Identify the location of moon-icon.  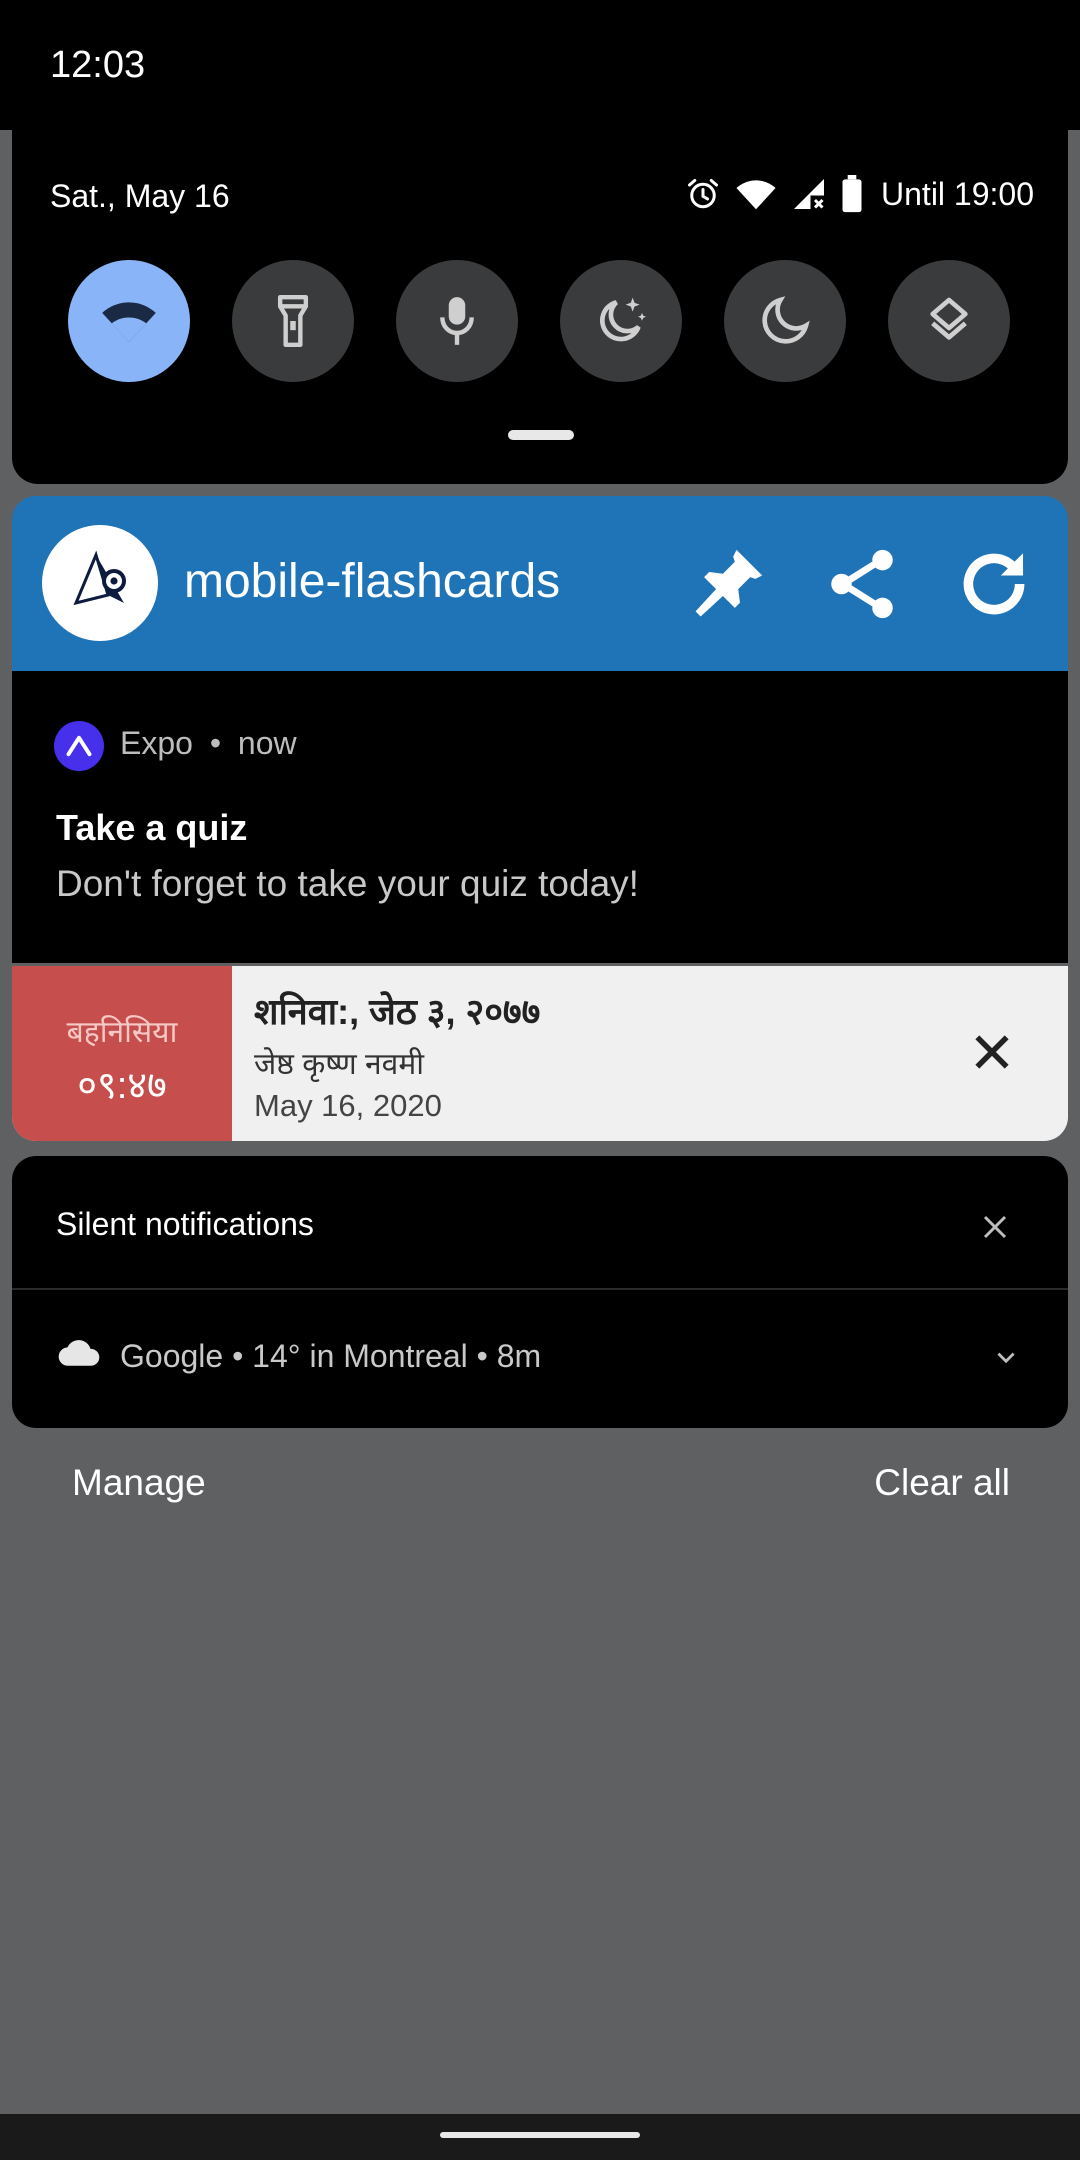
(786, 320).